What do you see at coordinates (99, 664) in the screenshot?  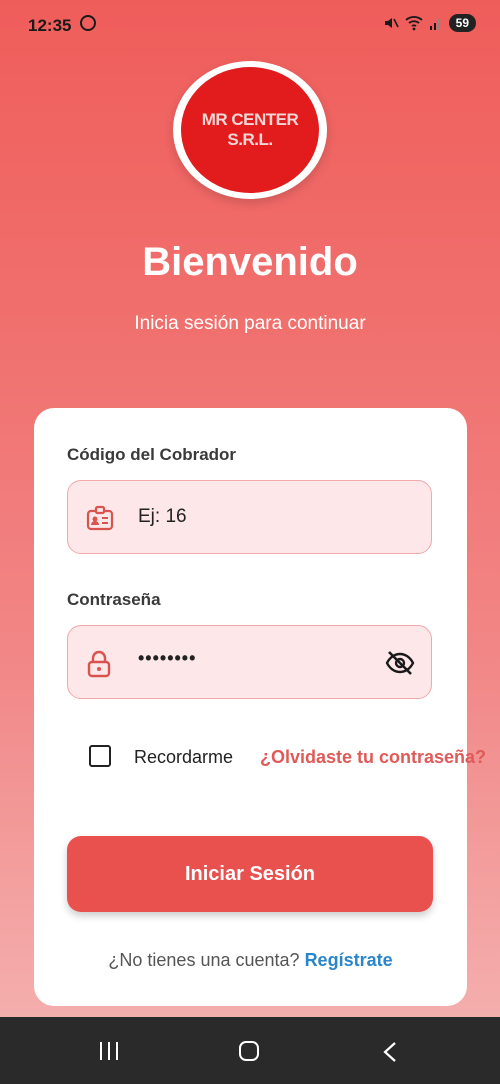 I see `lock-icon` at bounding box center [99, 664].